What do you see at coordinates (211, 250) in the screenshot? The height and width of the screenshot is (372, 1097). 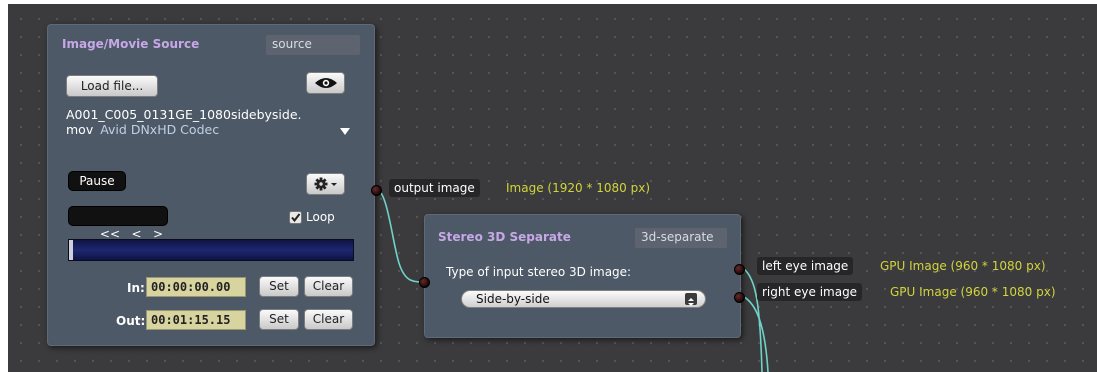 I see `playback-slider` at bounding box center [211, 250].